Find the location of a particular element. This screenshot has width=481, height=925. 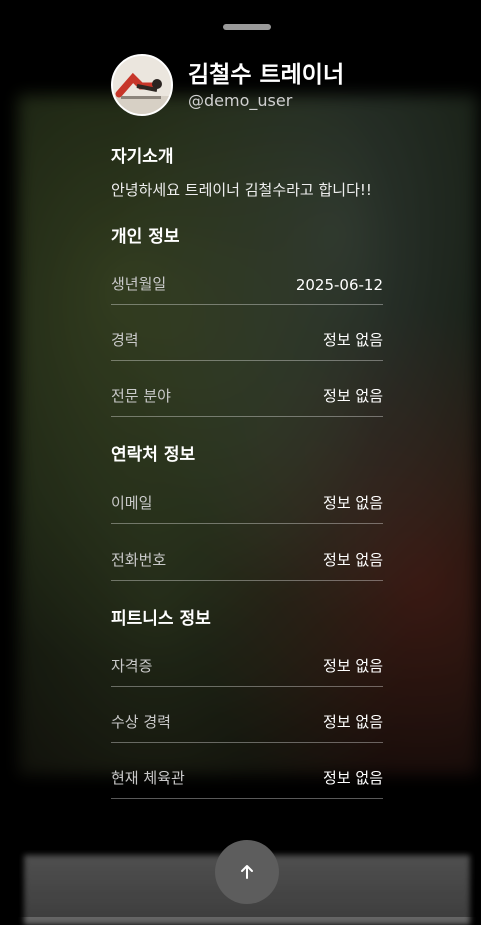

row-label: 전화번호 is located at coordinates (139, 560).